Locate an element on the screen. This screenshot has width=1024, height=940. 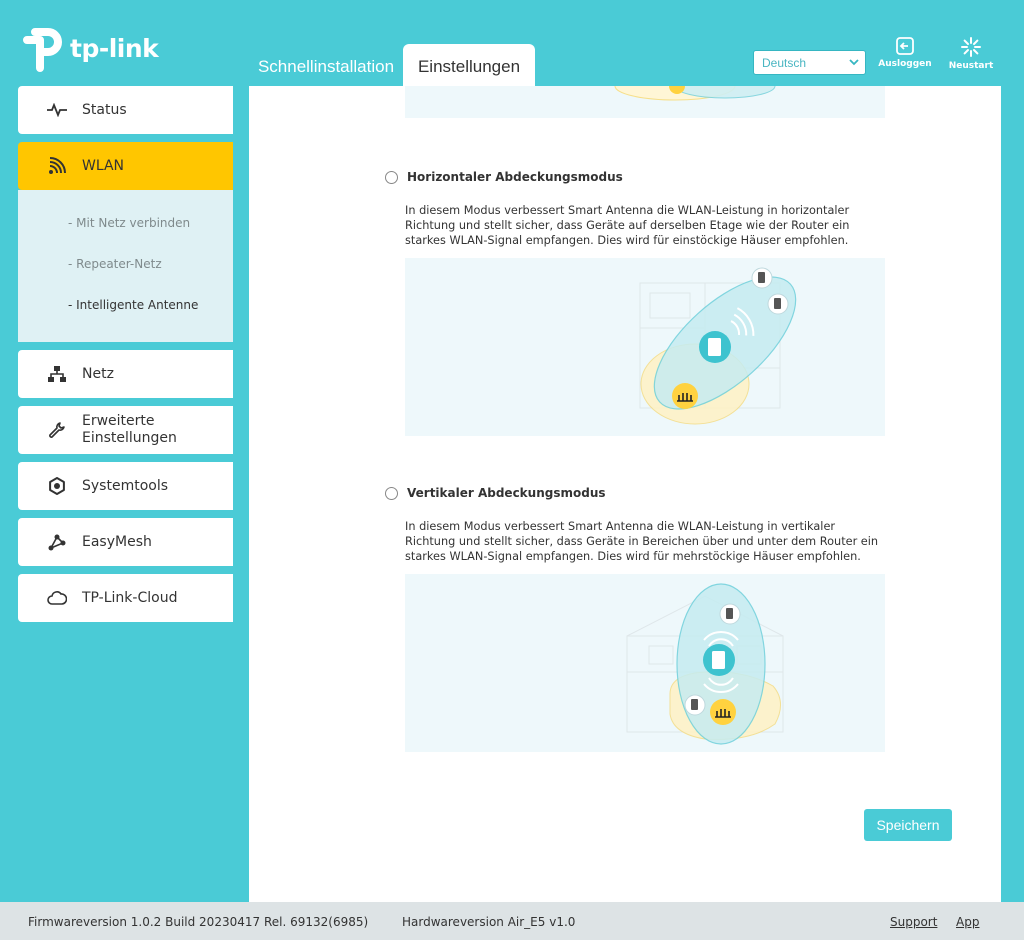
mesh-icon is located at coordinates (57, 542).